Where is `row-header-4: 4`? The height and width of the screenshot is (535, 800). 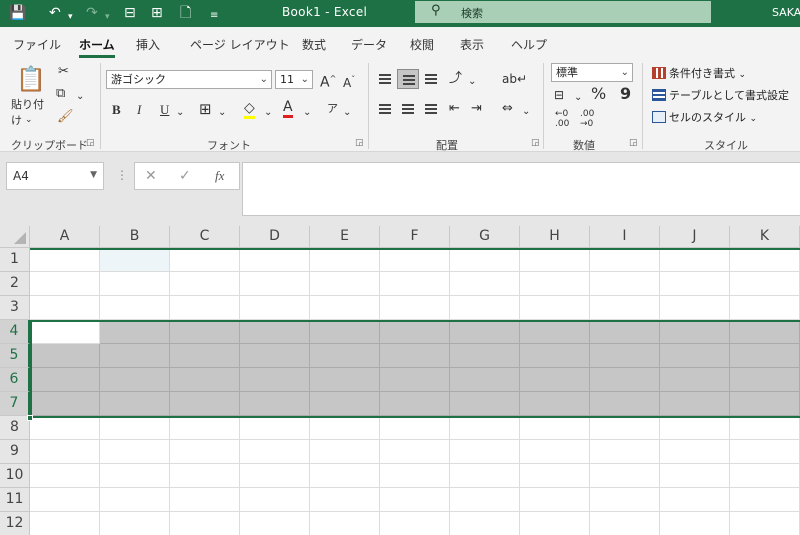
row-header-4: 4 is located at coordinates (15, 332).